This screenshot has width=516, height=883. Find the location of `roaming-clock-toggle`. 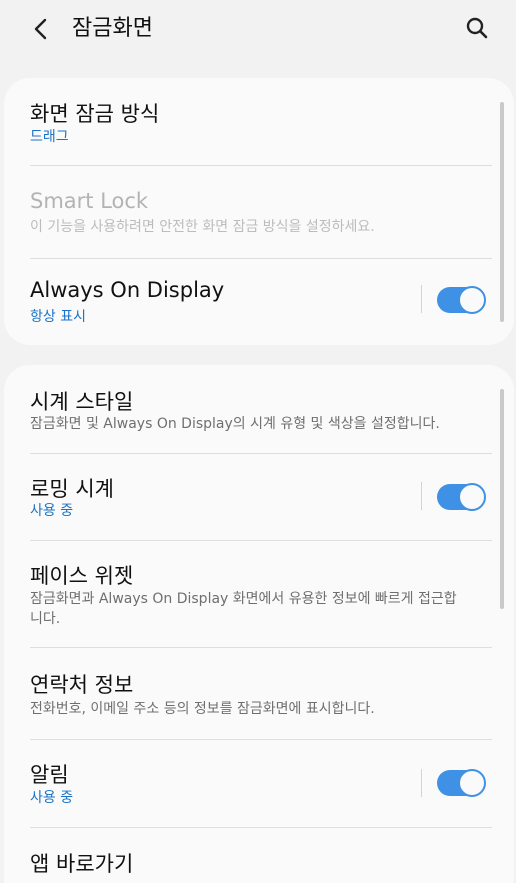

roaming-clock-toggle is located at coordinates (461, 497).